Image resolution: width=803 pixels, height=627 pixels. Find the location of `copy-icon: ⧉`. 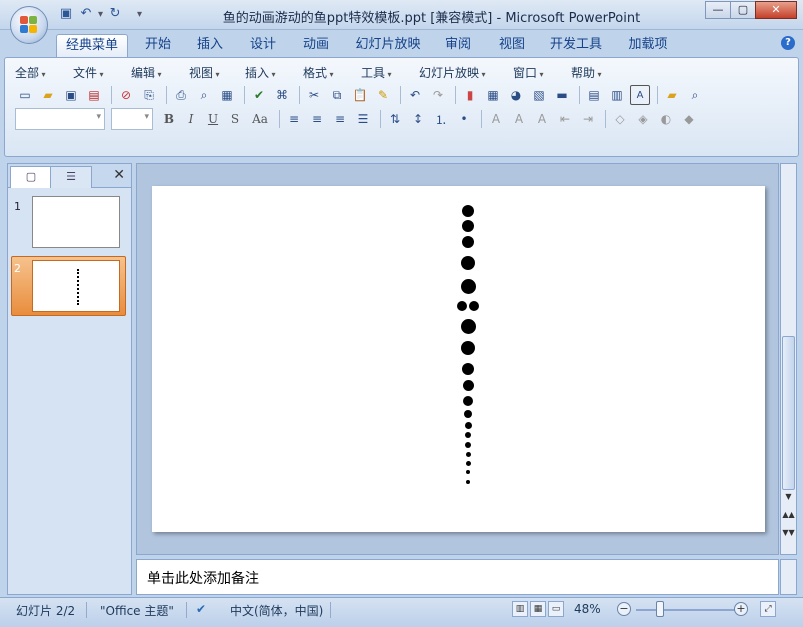

copy-icon: ⧉ is located at coordinates (337, 95).